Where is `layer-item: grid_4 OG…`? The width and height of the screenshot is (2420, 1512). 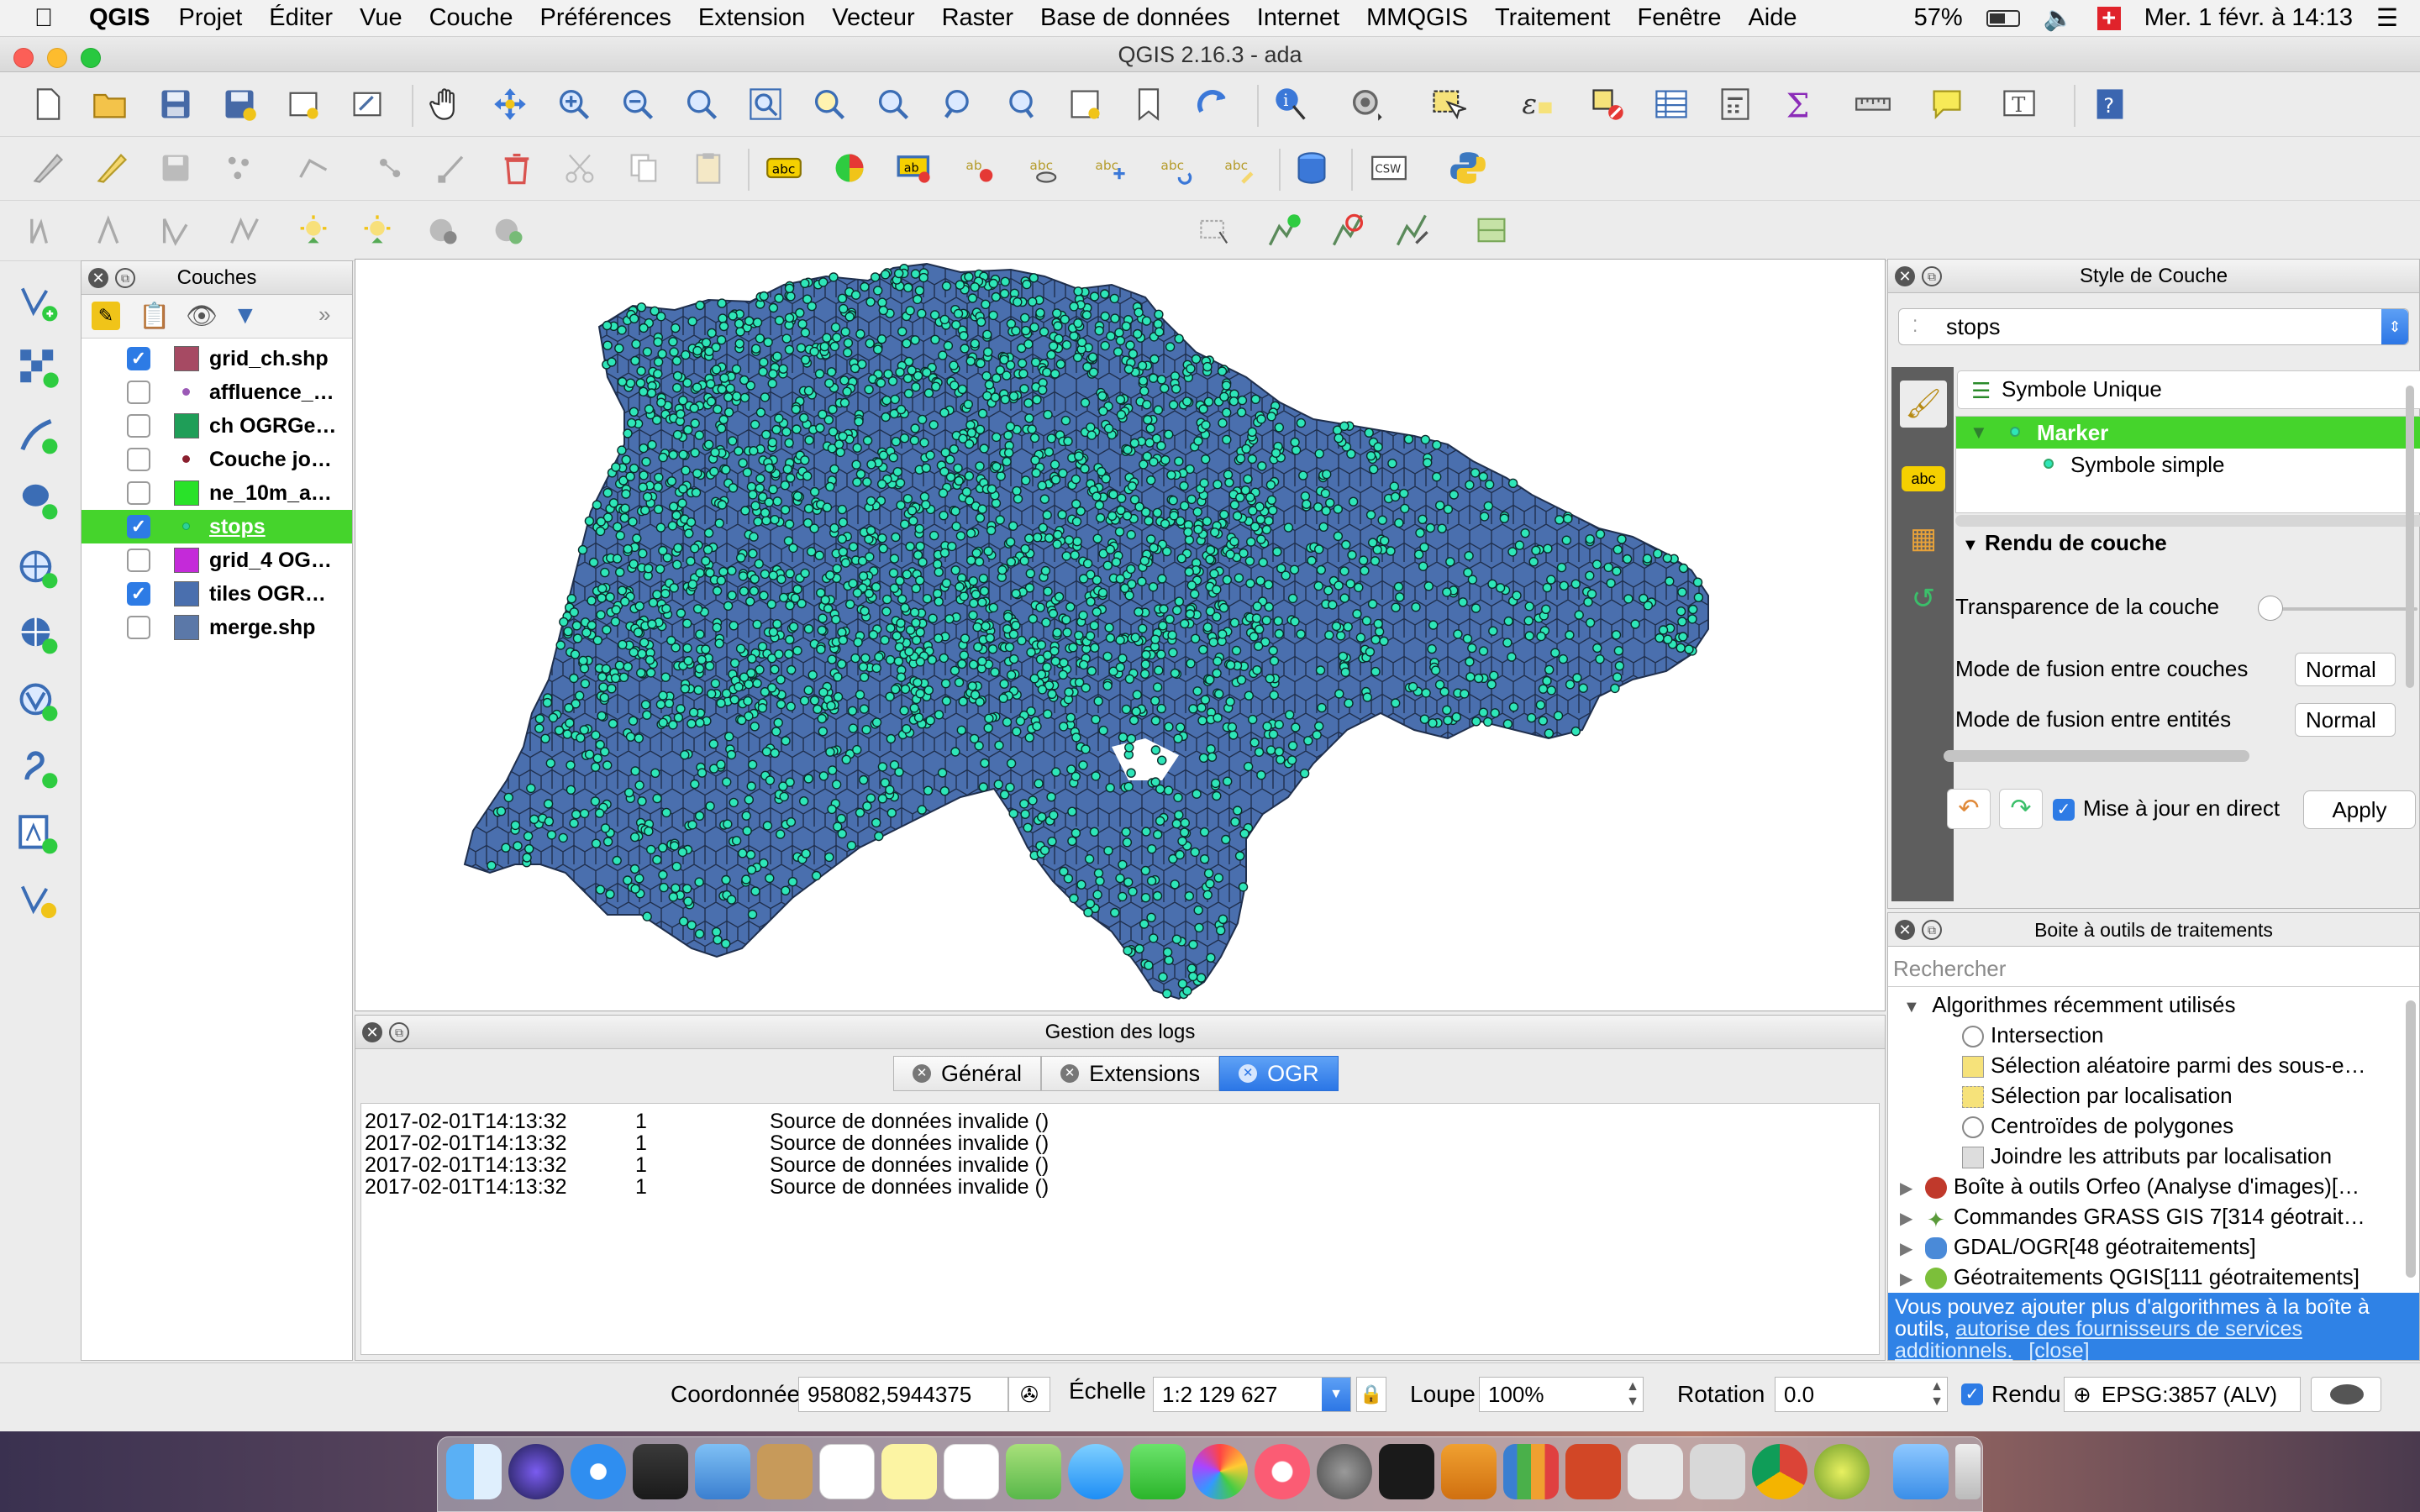 layer-item: grid_4 OG… is located at coordinates (217, 560).